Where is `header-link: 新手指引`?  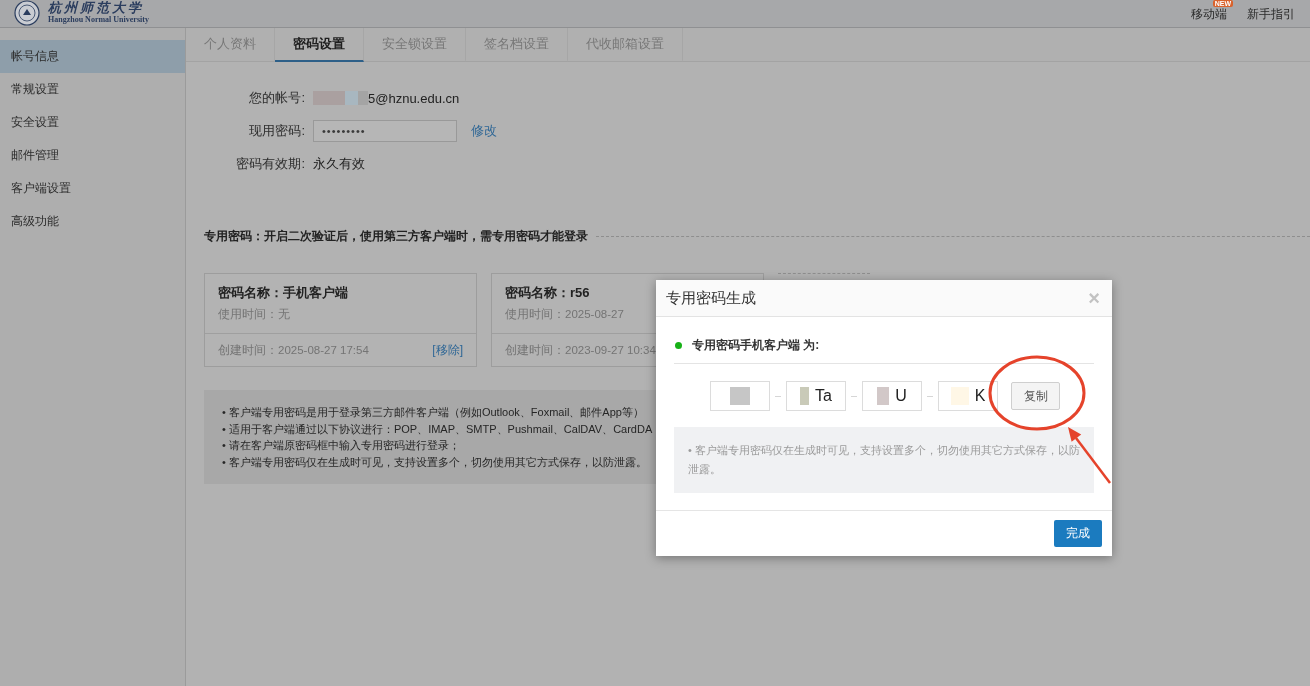
header-link: 新手指引 is located at coordinates (1271, 14).